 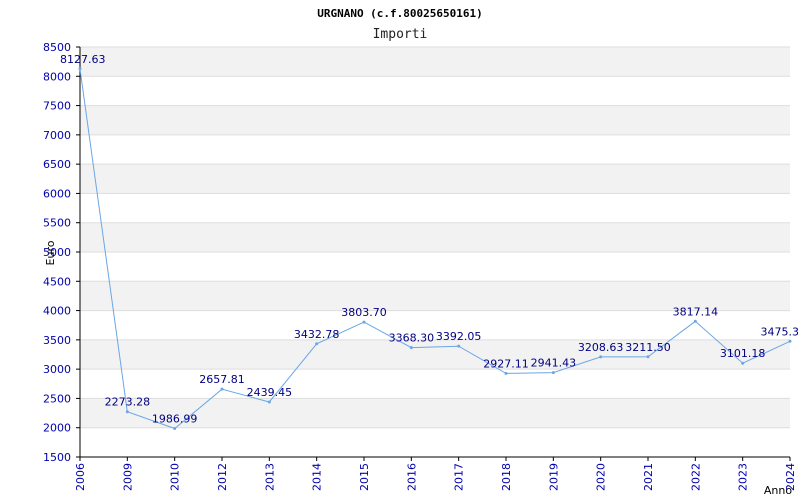 I want to click on chart-title: URGNANO (c.f.80025650161), so click(x=400, y=13).